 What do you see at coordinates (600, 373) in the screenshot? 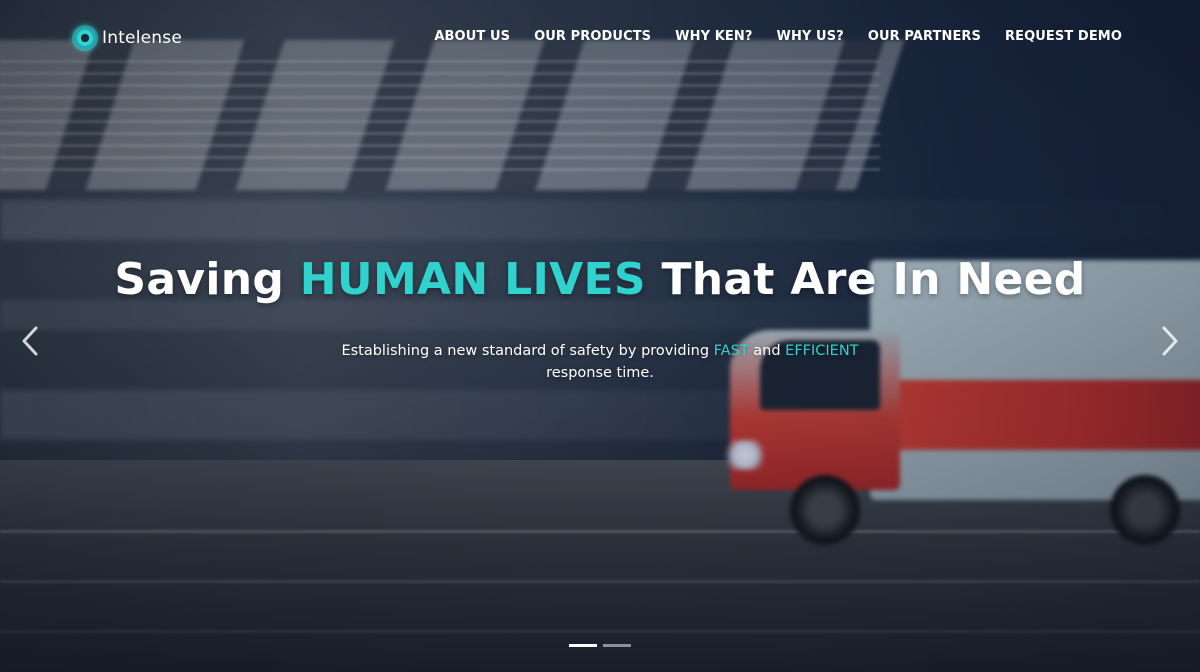
I see `subtitle-line2: response time.` at bounding box center [600, 373].